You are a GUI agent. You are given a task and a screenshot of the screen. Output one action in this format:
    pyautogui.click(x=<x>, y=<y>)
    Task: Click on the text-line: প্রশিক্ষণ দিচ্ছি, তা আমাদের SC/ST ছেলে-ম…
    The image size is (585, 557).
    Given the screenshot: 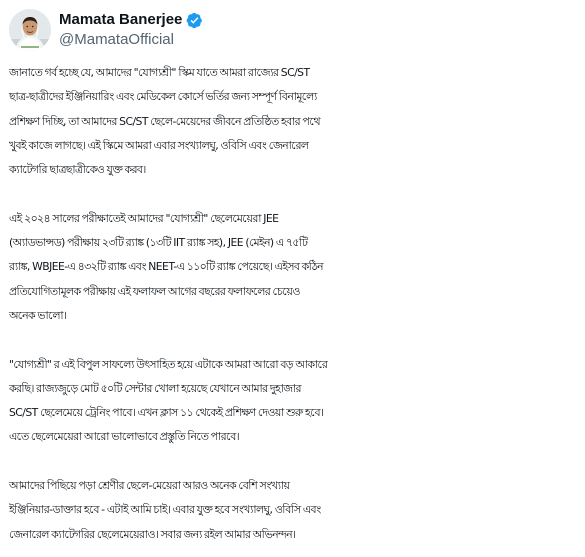 What is the action you would take?
    pyautogui.click(x=165, y=121)
    